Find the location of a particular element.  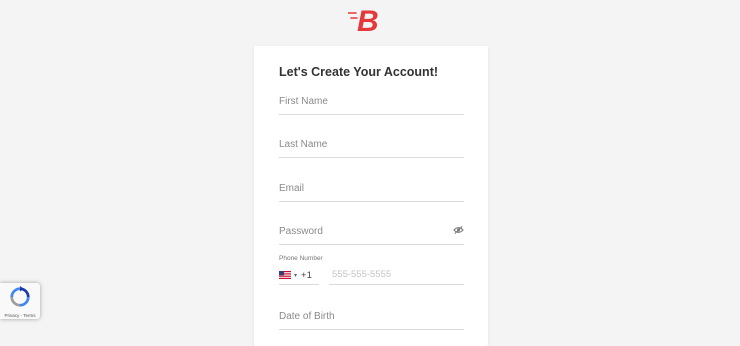

date-of-birth-field is located at coordinates (371, 318).